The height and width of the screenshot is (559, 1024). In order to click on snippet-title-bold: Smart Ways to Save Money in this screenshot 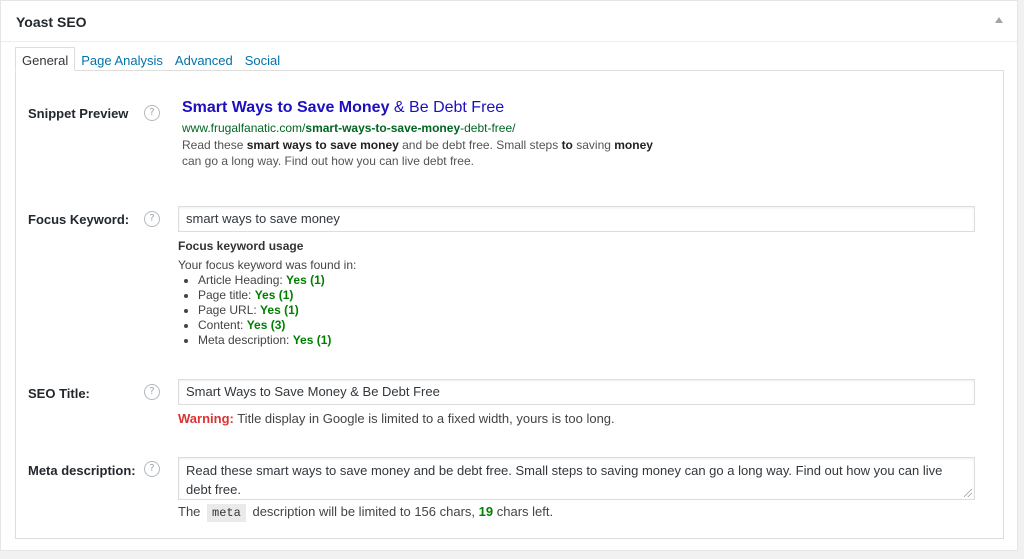, I will do `click(286, 107)`.